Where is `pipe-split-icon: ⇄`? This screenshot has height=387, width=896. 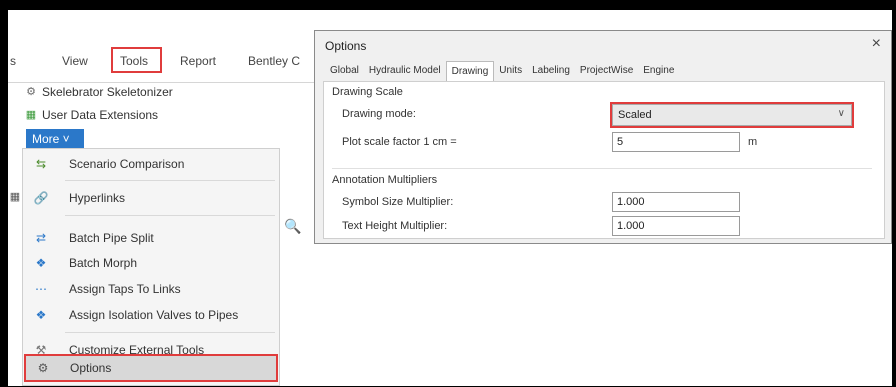 pipe-split-icon: ⇄ is located at coordinates (41, 238).